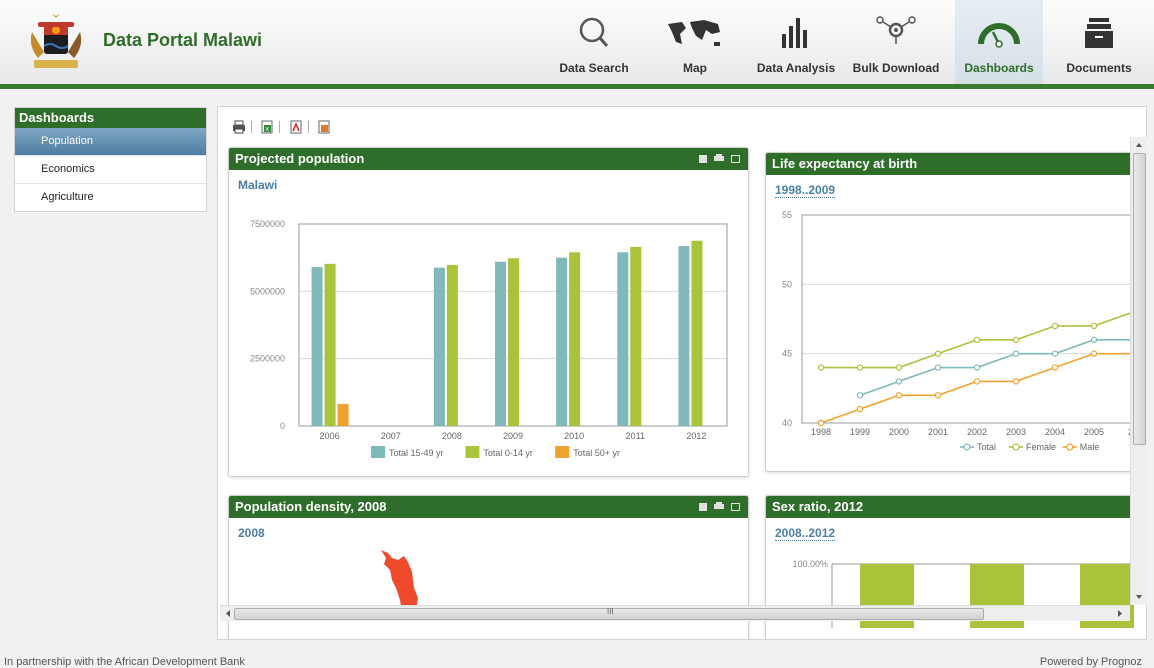 The width and height of the screenshot is (1154, 668). I want to click on scroll-up-arrow-icon, so click(1139, 145).